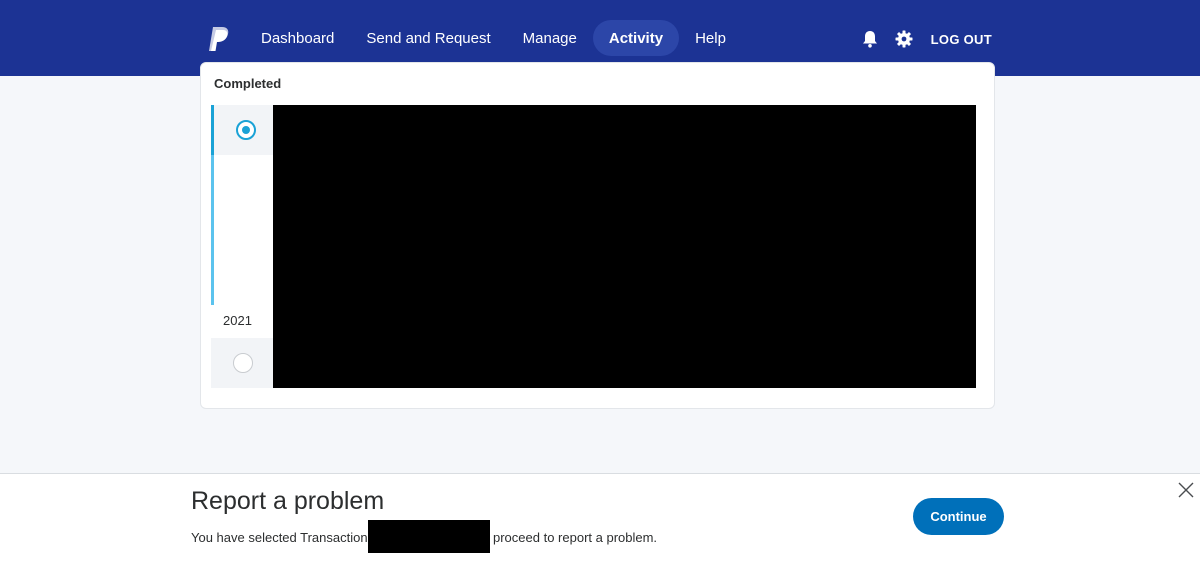  What do you see at coordinates (1186, 490) in the screenshot?
I see `close-icon` at bounding box center [1186, 490].